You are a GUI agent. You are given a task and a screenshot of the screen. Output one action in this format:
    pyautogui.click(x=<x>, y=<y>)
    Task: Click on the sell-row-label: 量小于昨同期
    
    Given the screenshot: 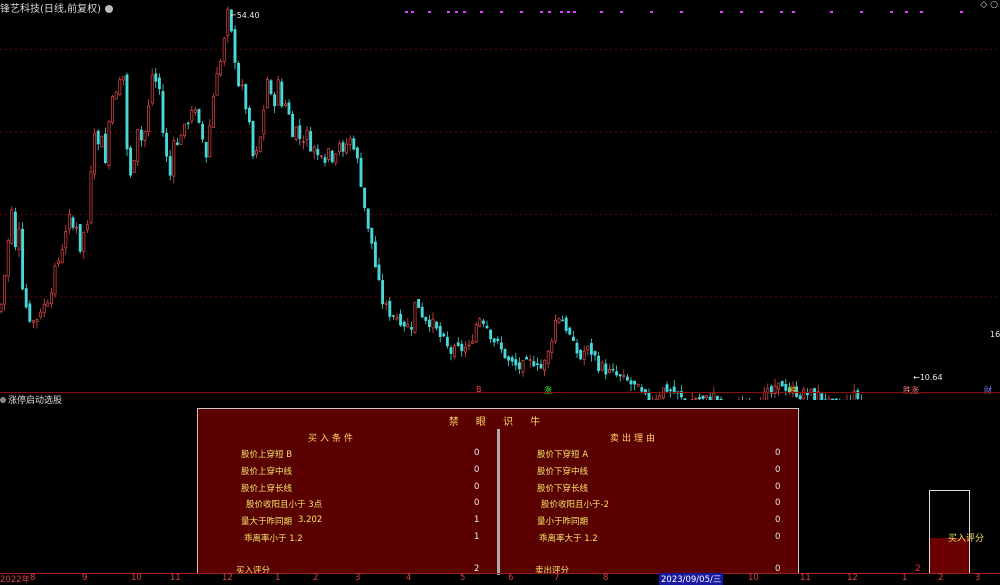 What is the action you would take?
    pyautogui.click(x=562, y=521)
    